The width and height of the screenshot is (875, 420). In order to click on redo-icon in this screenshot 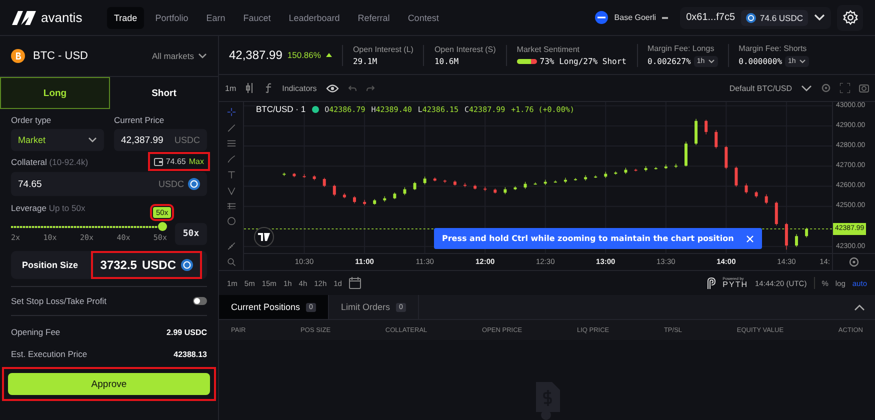, I will do `click(370, 88)`.